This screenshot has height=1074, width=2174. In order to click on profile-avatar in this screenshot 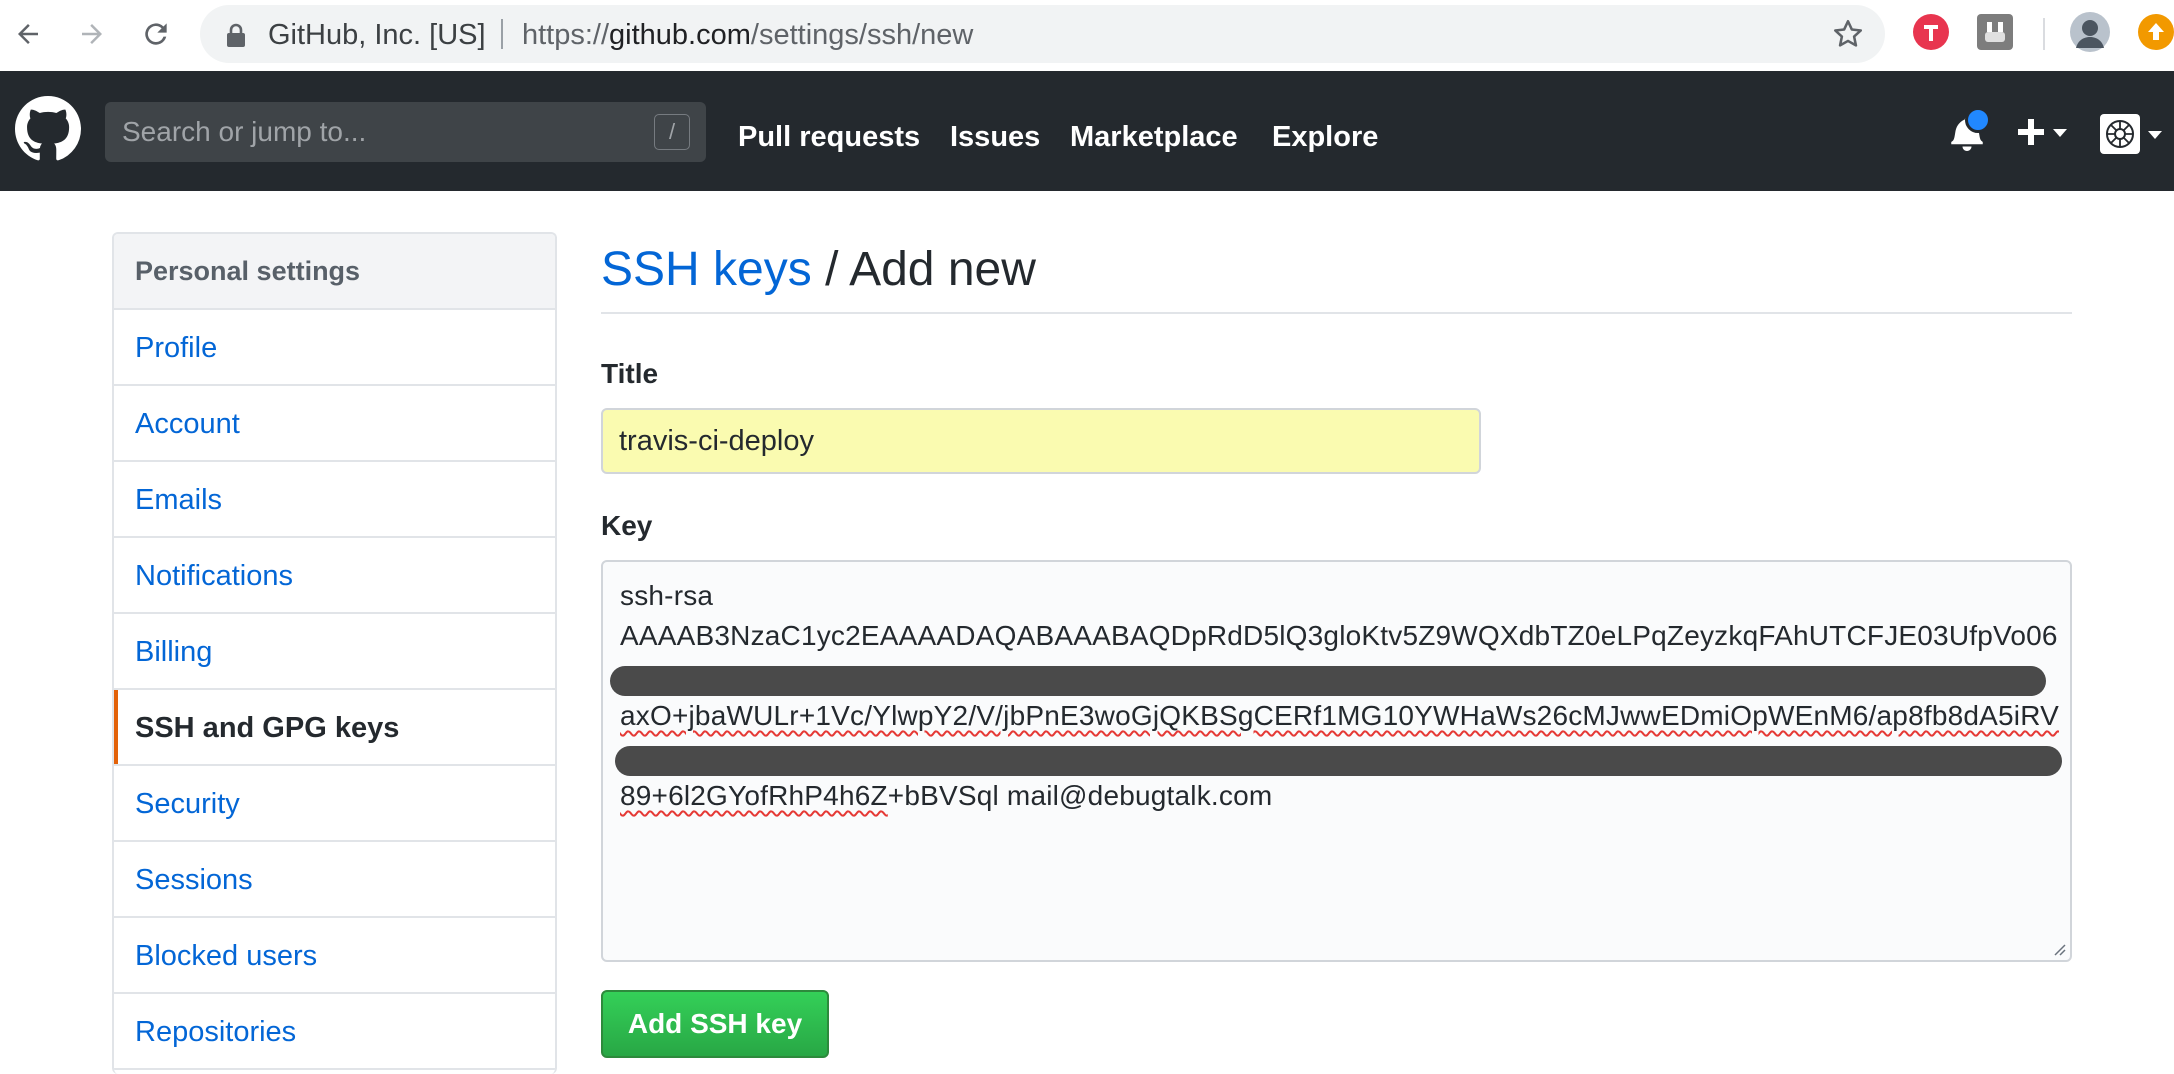, I will do `click(2090, 32)`.